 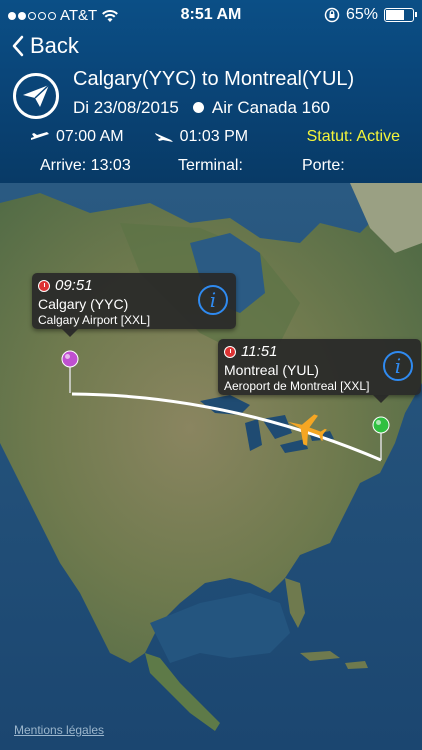 I want to click on route-title: Calgary(YYC) to Montreal(YUL), so click(x=214, y=79).